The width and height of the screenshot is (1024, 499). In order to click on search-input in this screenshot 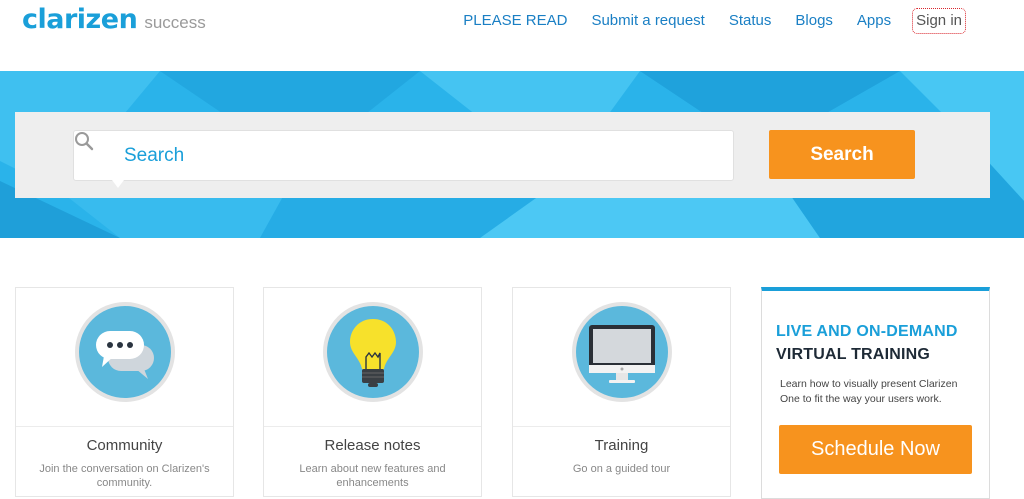, I will do `click(414, 156)`.